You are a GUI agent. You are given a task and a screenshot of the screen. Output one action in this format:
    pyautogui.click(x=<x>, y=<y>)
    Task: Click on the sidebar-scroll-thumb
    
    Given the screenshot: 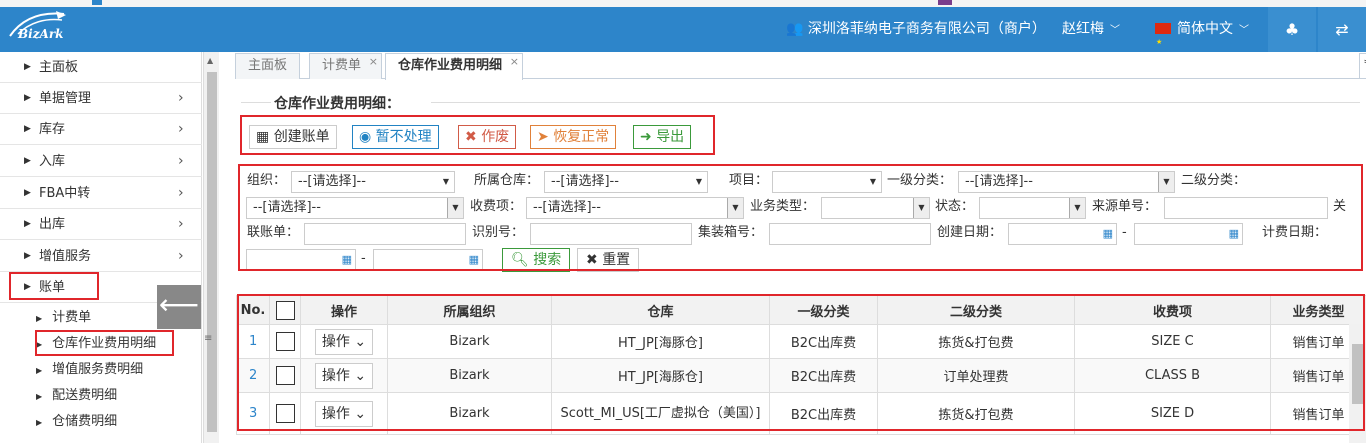 What is the action you would take?
    pyautogui.click(x=212, y=252)
    